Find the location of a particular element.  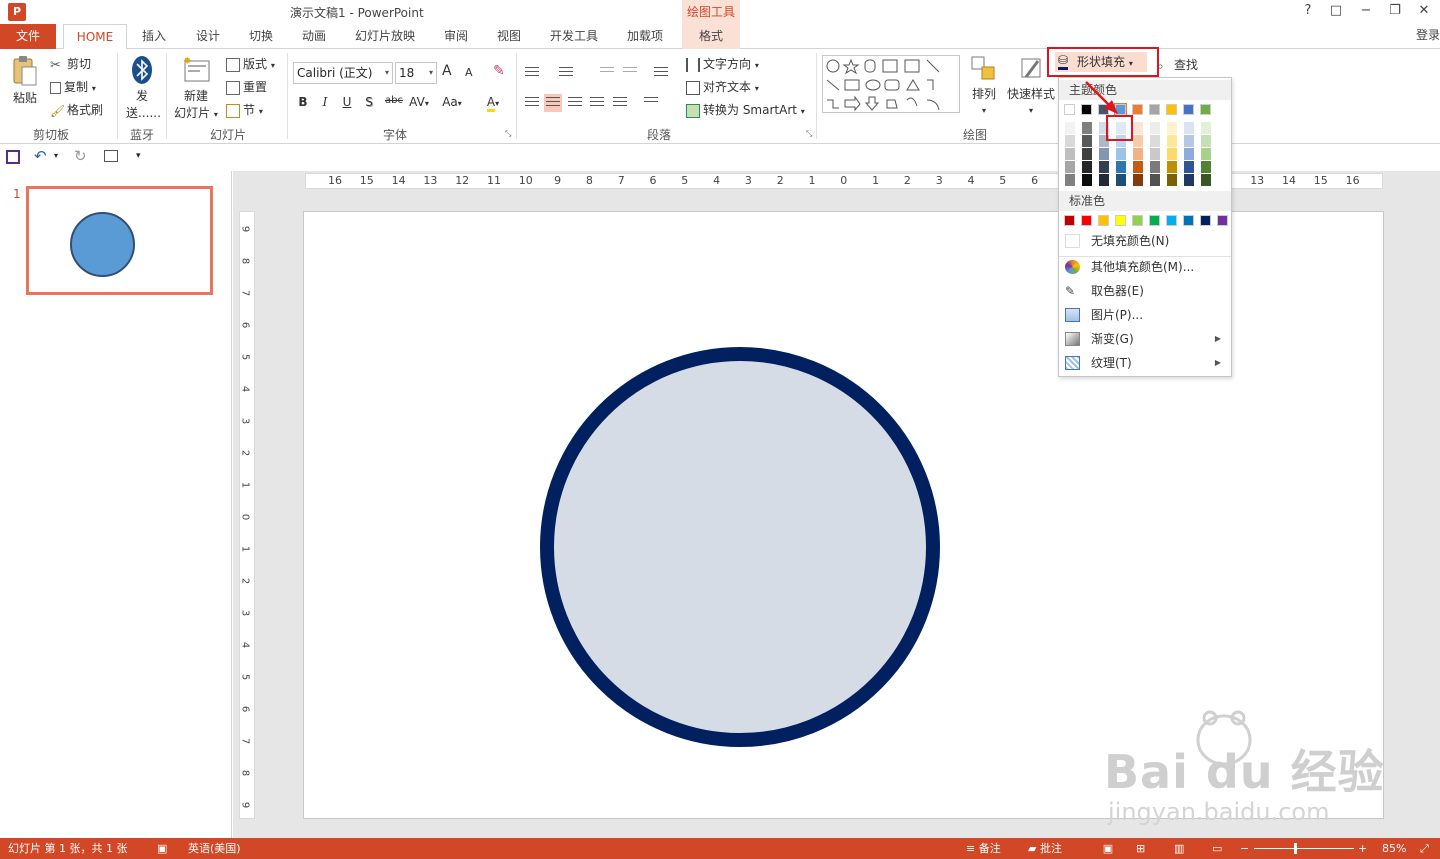

zoom-level: 85% is located at coordinates (1394, 848).